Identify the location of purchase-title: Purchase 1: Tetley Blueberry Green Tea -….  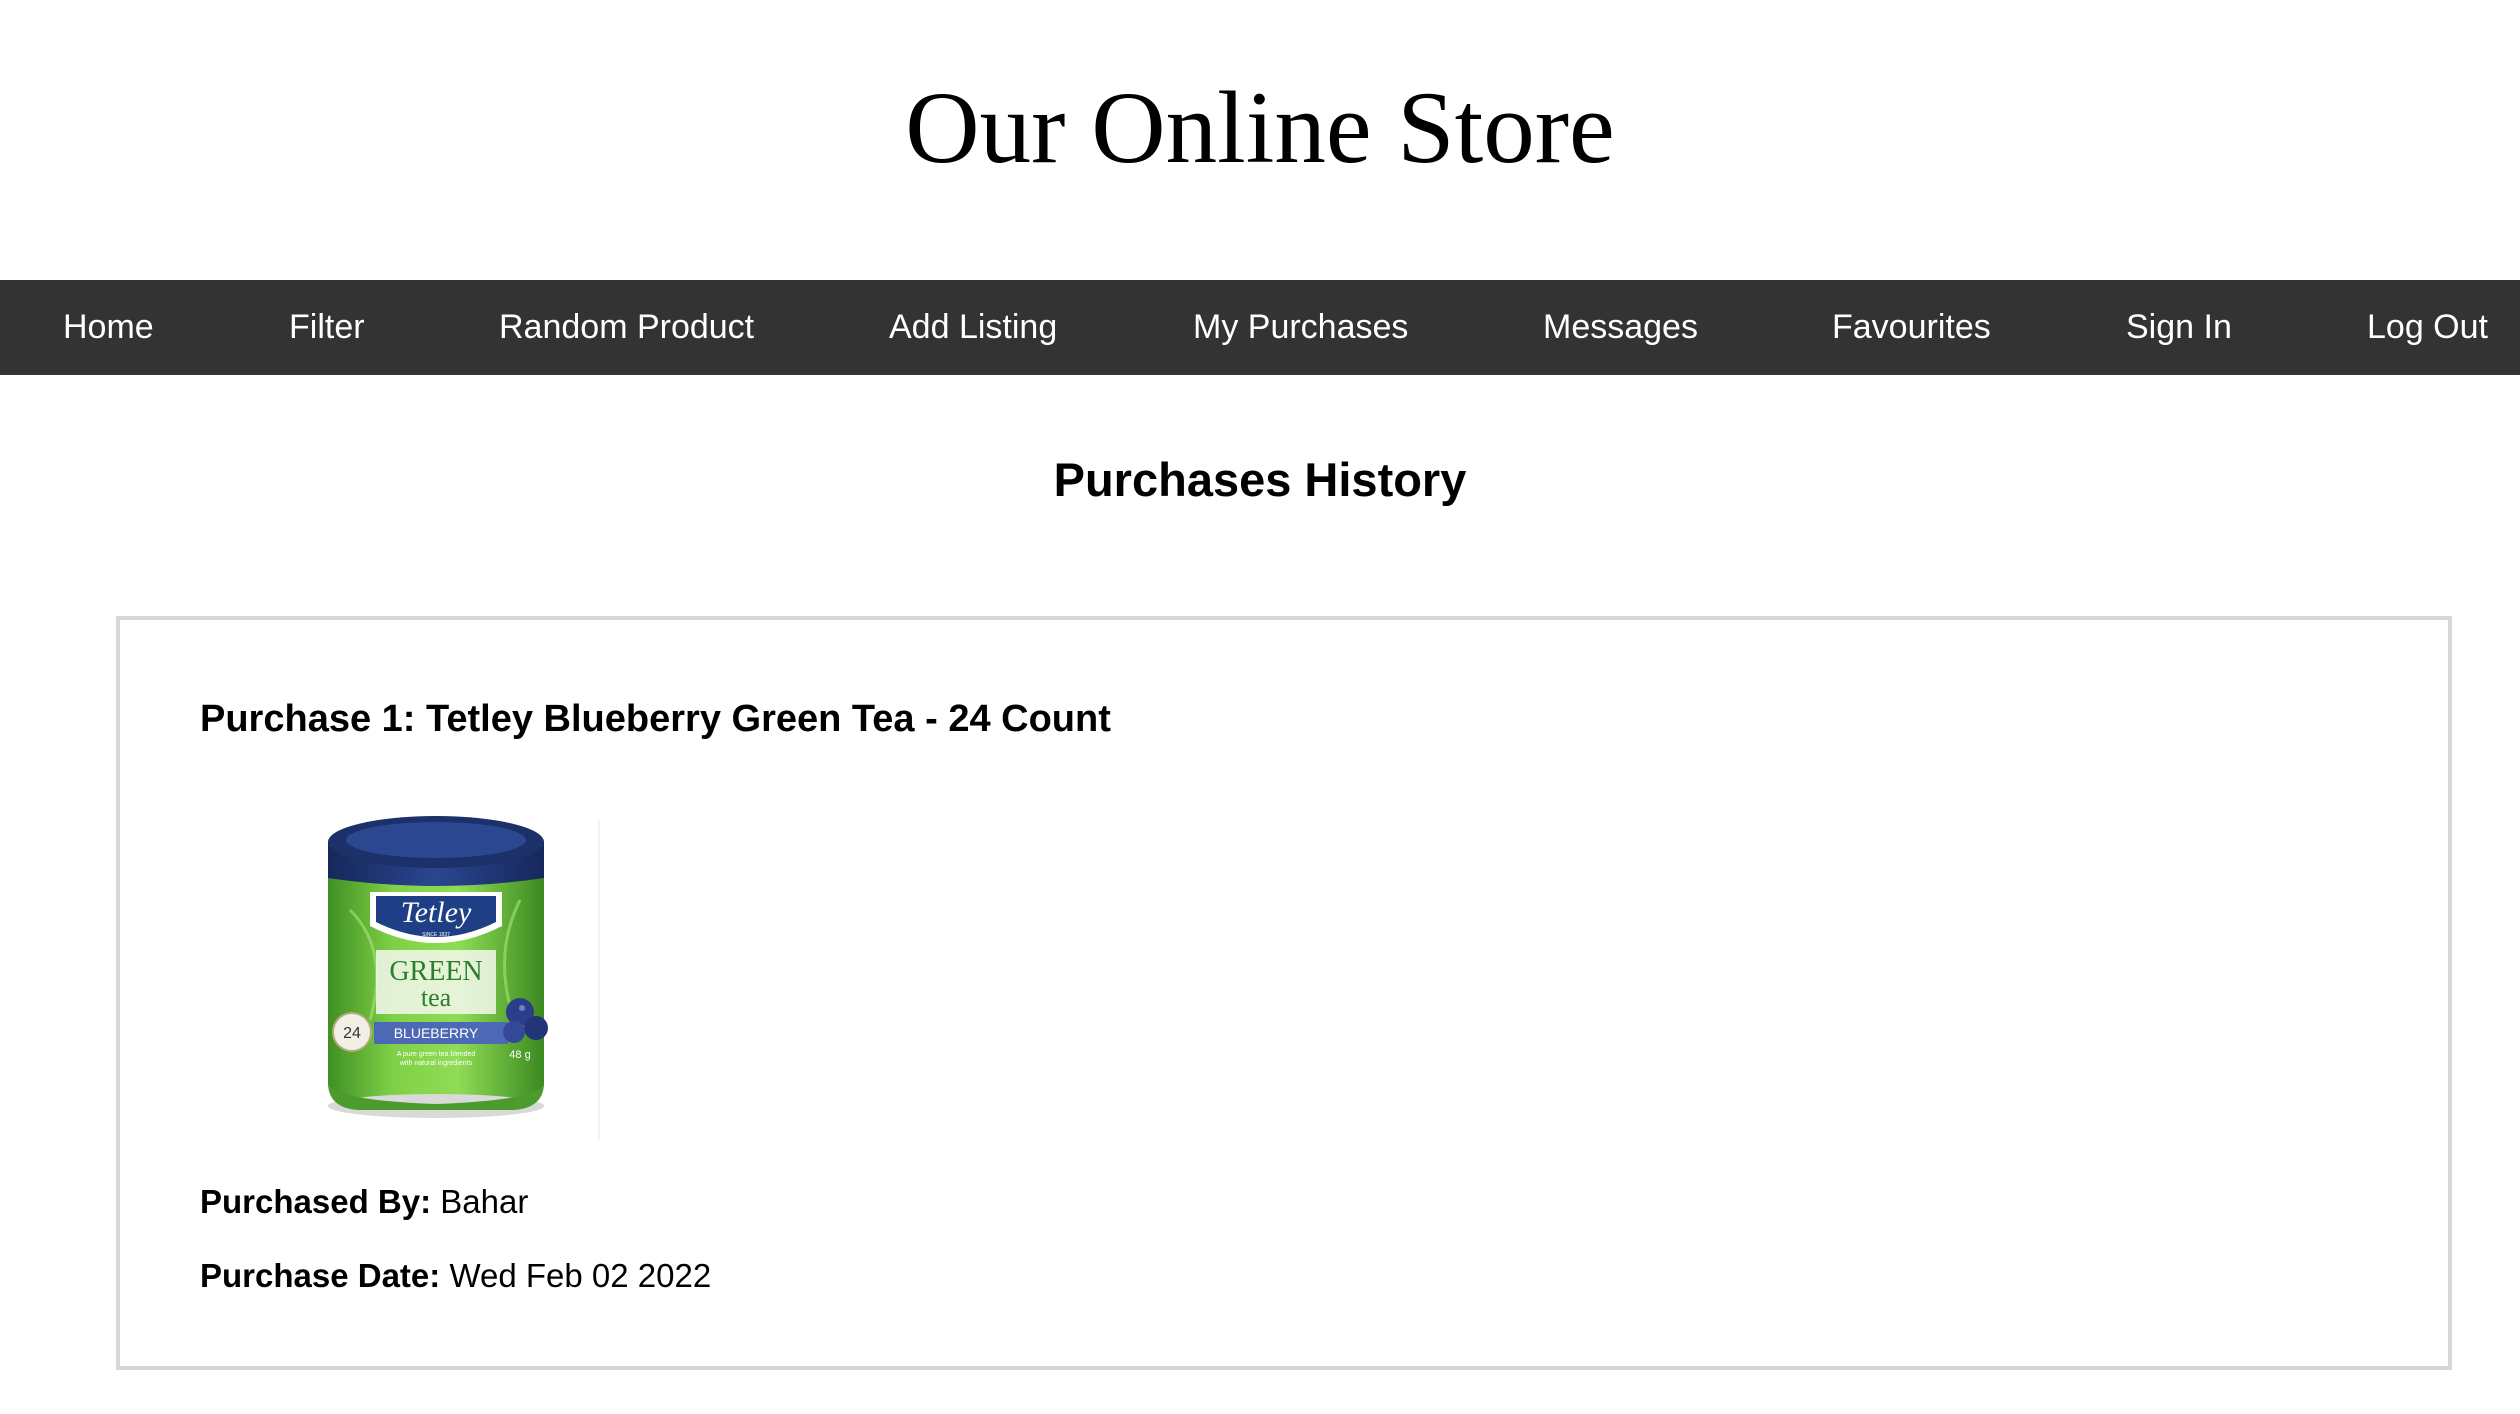
(655, 719).